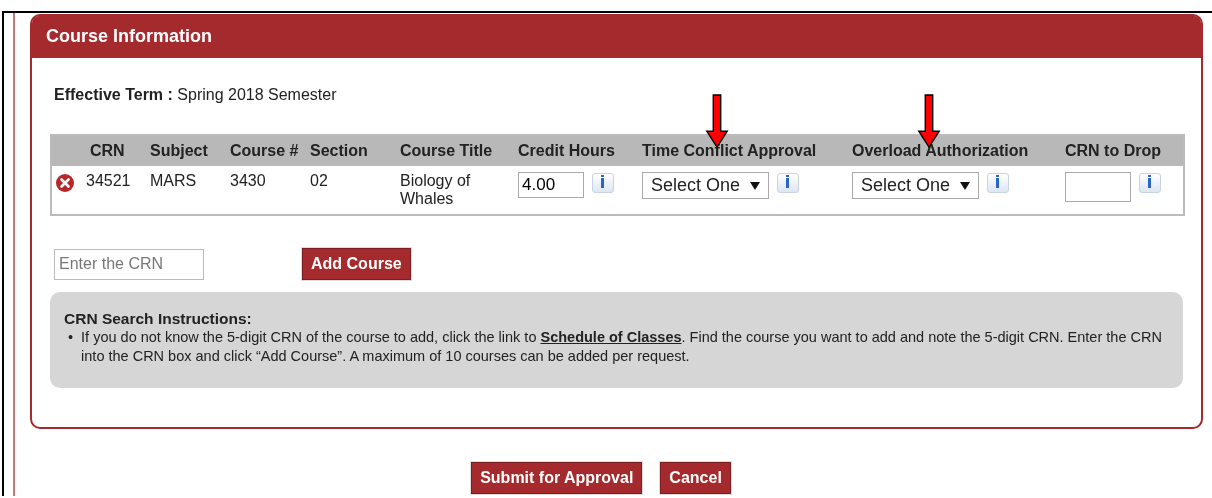 The image size is (1212, 498). Describe the element at coordinates (455, 150) in the screenshot. I see `column-header: Course Title` at that location.